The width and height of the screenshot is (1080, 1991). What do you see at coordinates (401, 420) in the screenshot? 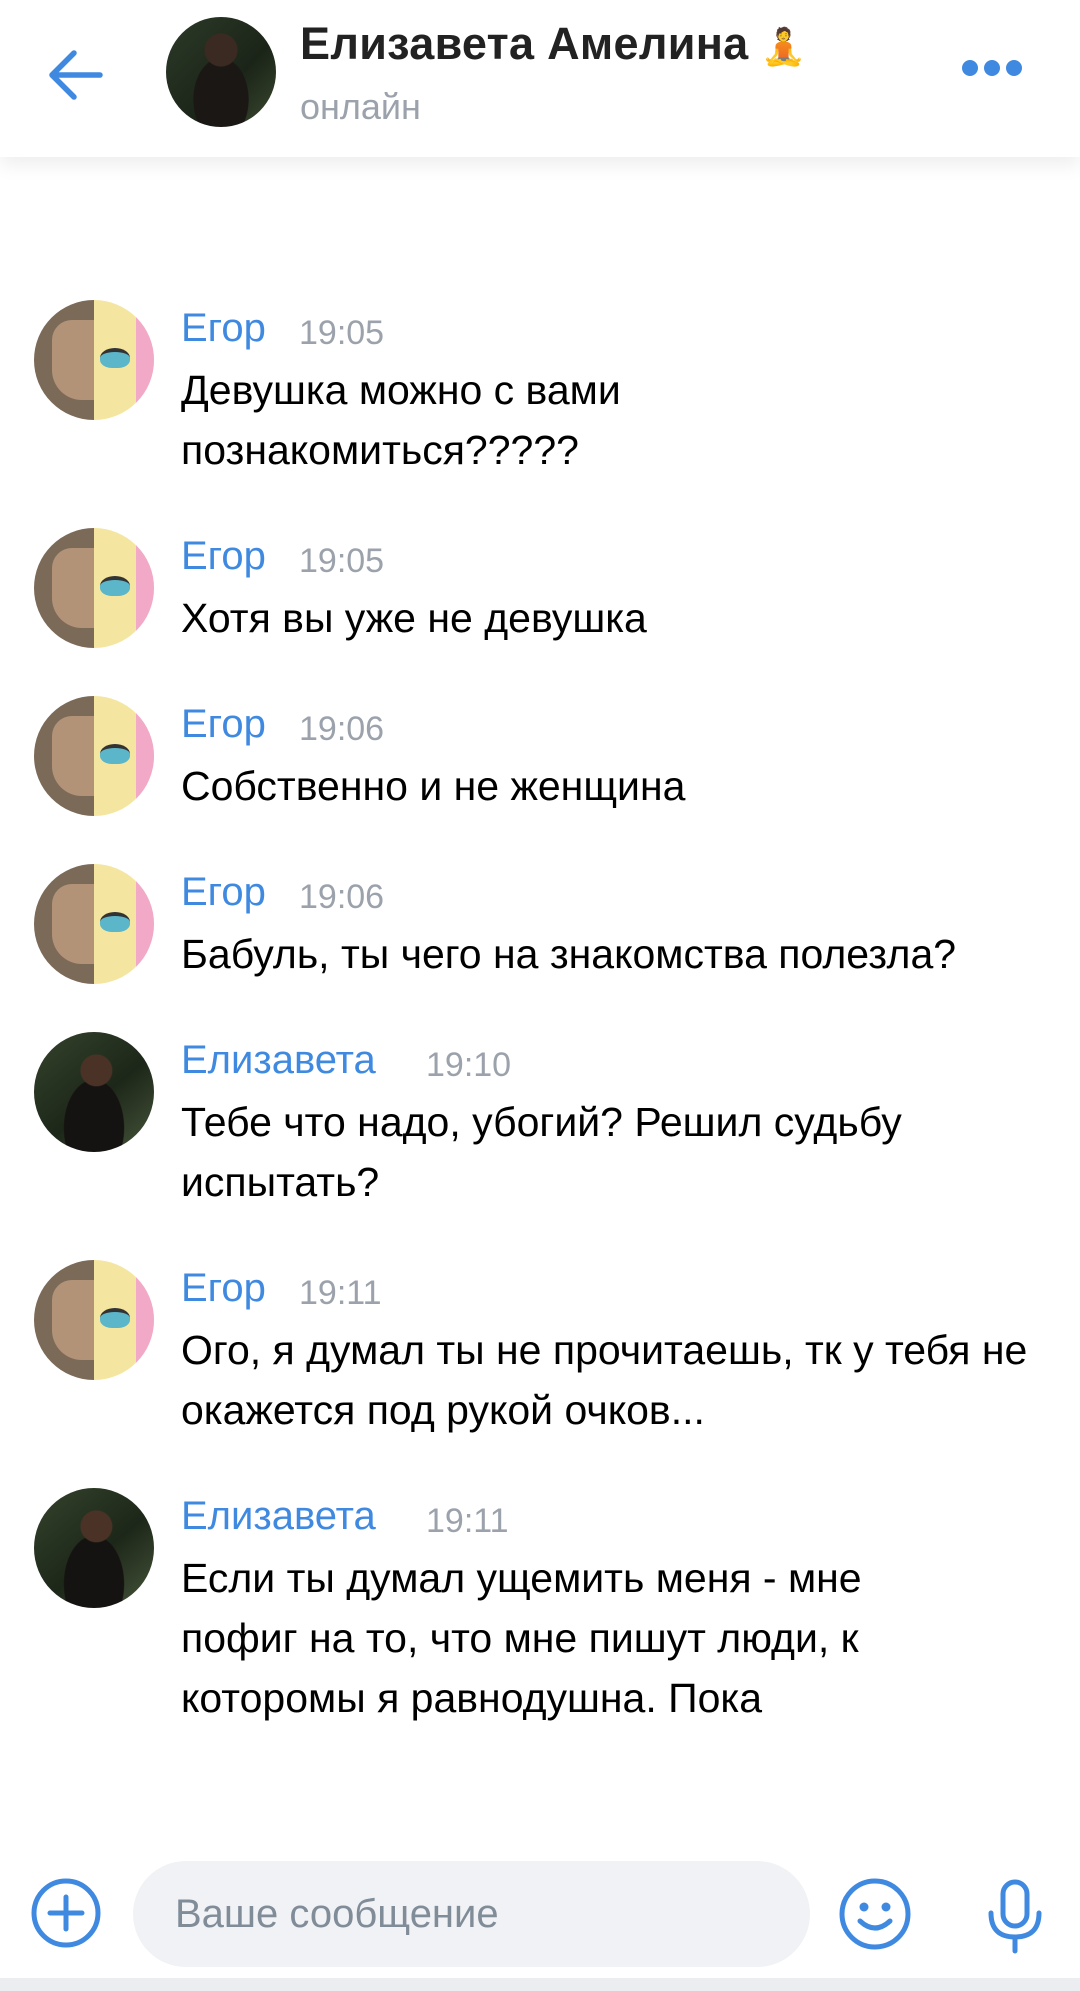
I see `message-text: Девушка можно с вами познакомиться?????` at bounding box center [401, 420].